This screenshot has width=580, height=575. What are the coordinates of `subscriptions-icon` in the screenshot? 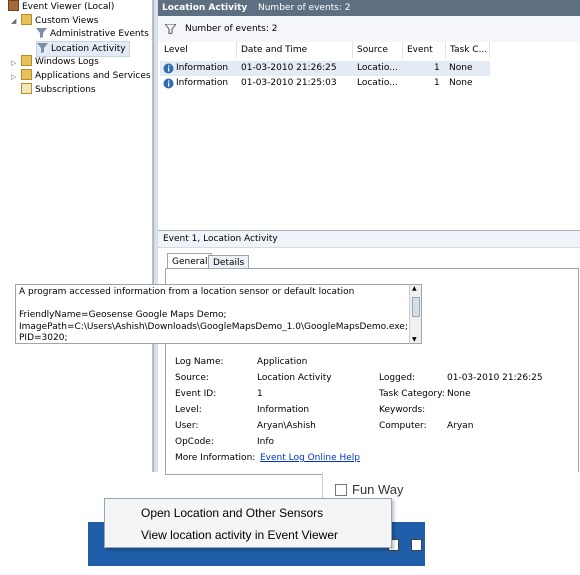 It's located at (26, 88).